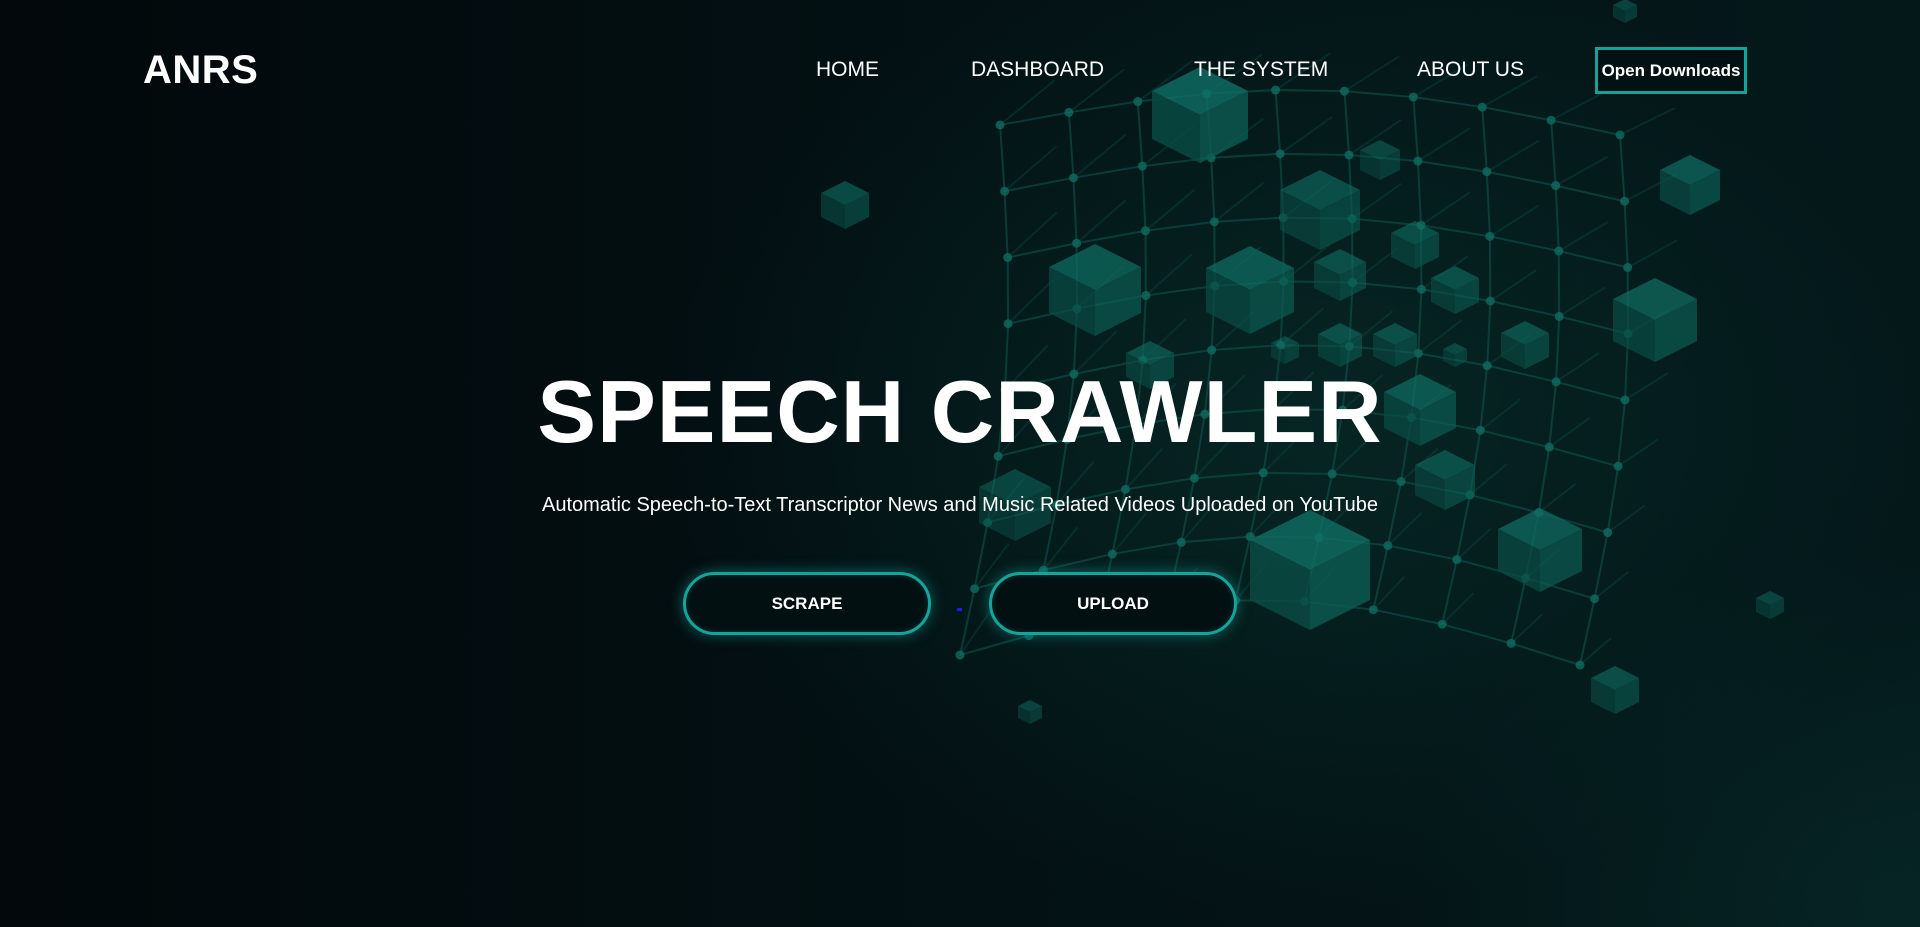 This screenshot has width=1920, height=927. I want to click on brand-logo: ANRS, so click(200, 70).